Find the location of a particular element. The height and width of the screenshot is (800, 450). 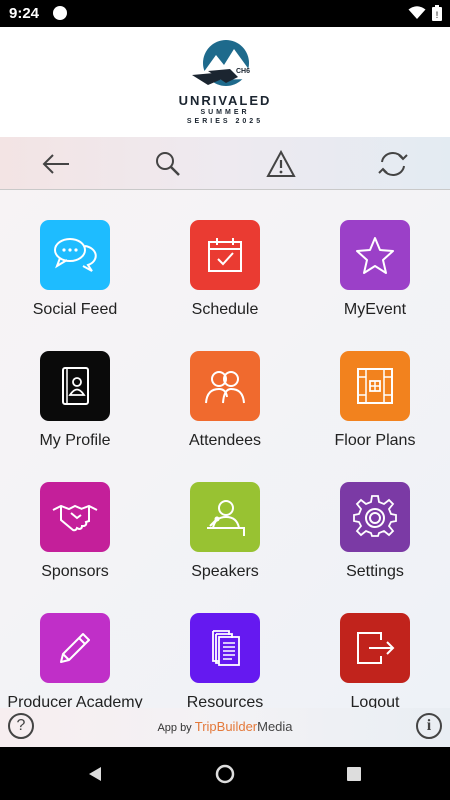

app-notification-icon is located at coordinates (60, 13).